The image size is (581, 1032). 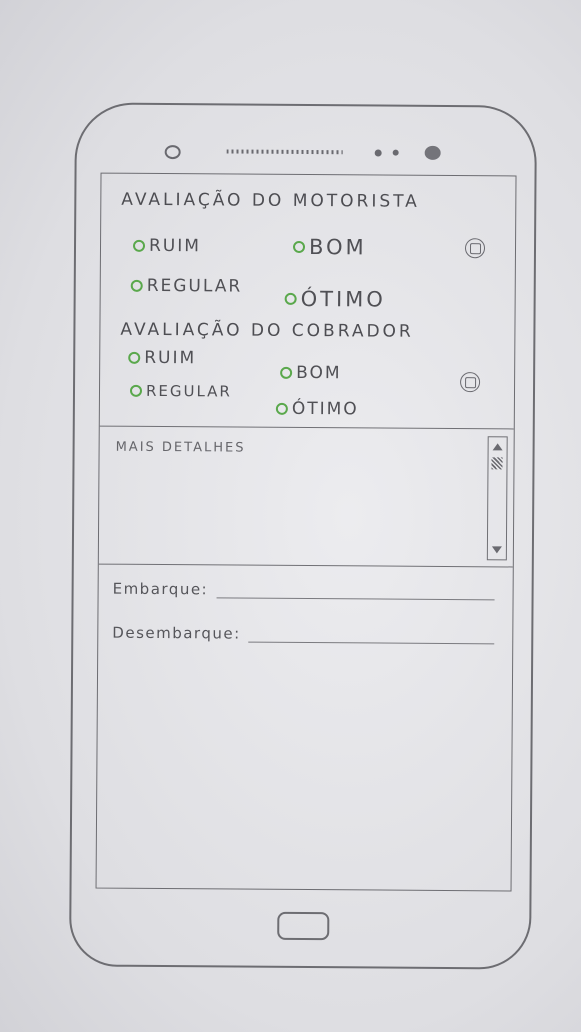 I want to click on collector-option-otimo: Ótimo, so click(x=317, y=409).